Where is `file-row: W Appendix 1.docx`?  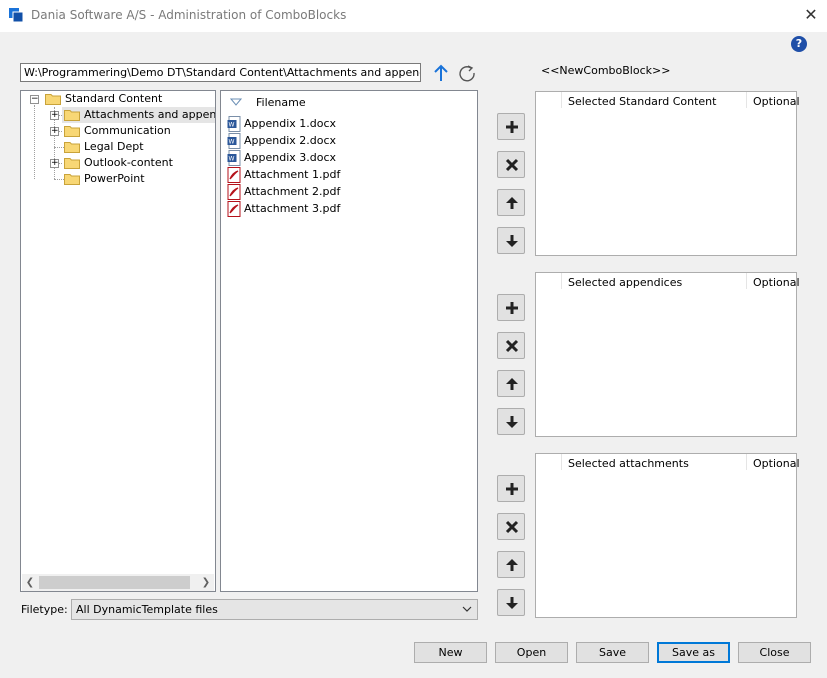
file-row: W Appendix 1.docx is located at coordinates (281, 124).